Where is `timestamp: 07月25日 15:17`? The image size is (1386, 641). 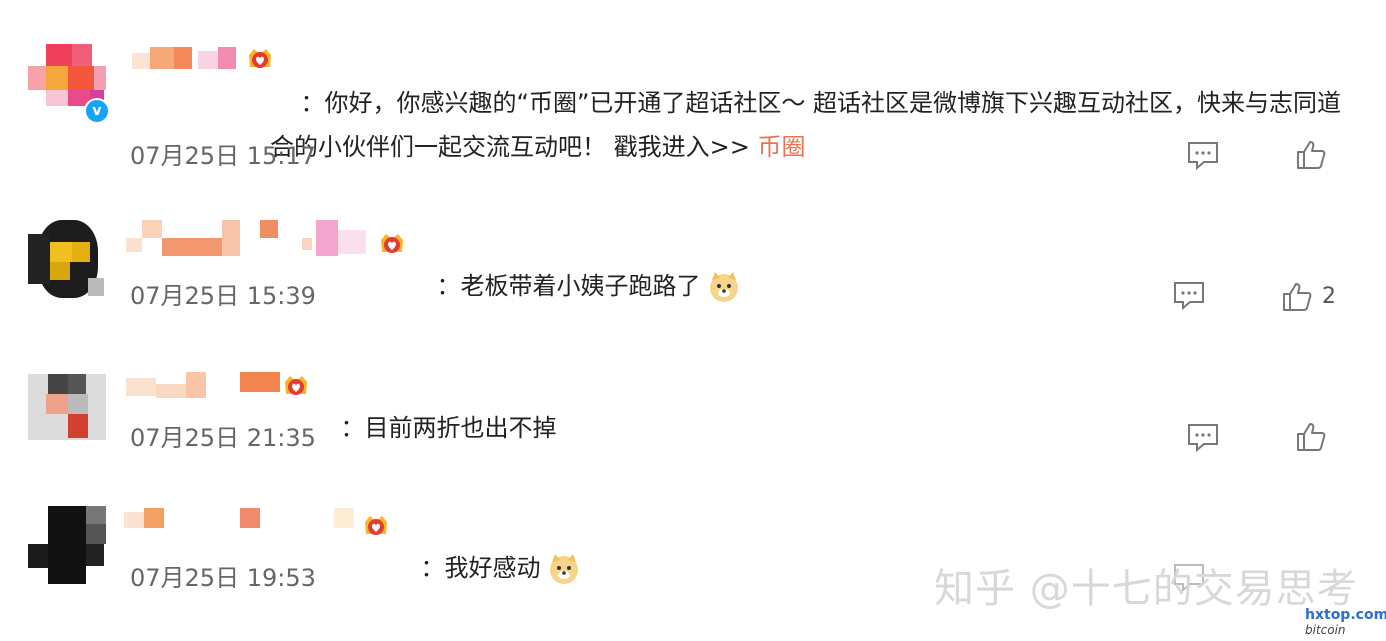 timestamp: 07月25日 15:17 is located at coordinates (223, 156).